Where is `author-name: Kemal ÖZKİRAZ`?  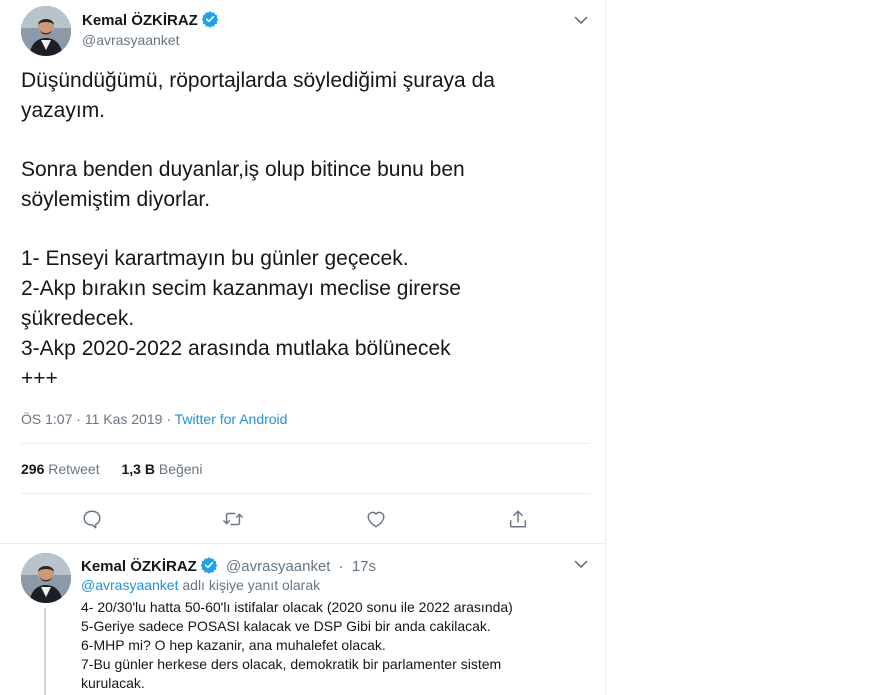 author-name: Kemal ÖZKİRAZ is located at coordinates (150, 21).